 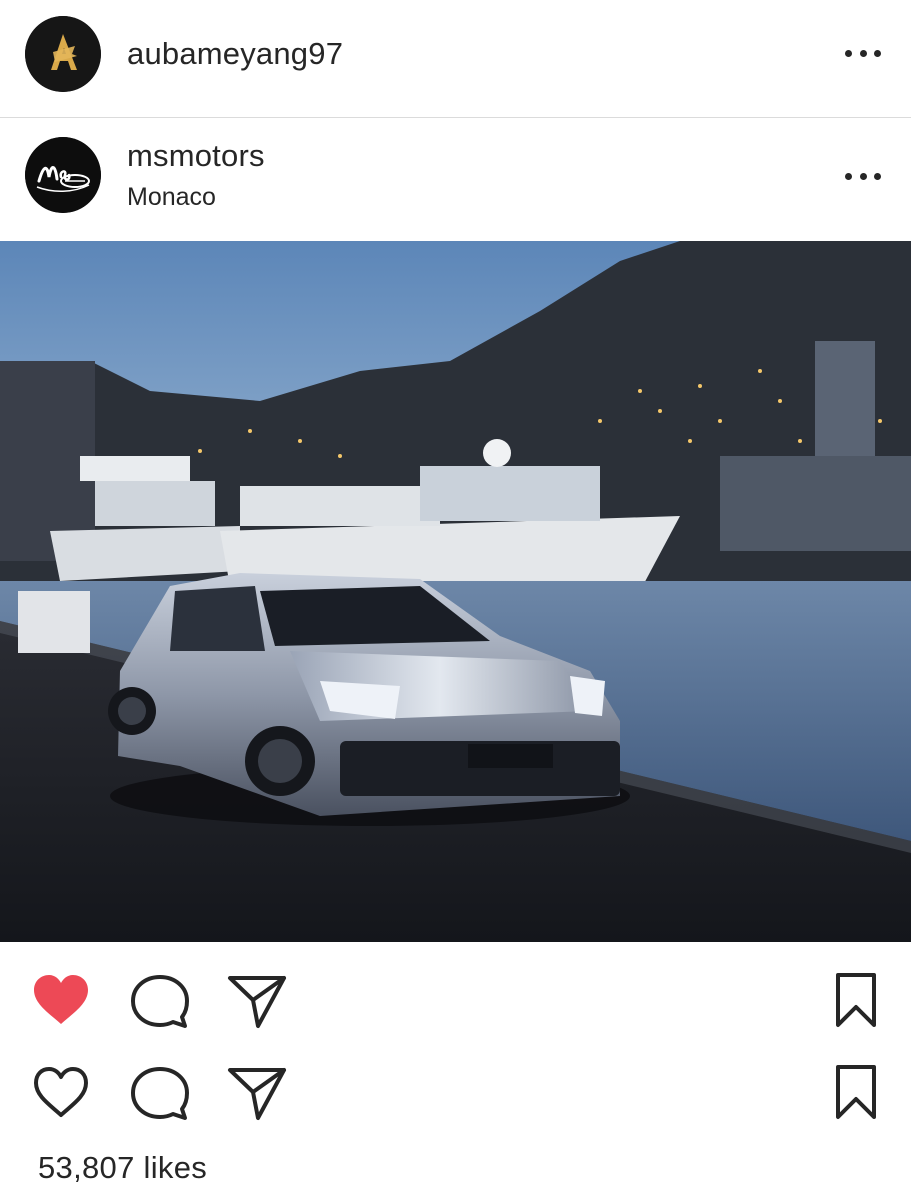 I want to click on likes-count: 53,807 likes, so click(x=122, y=1168).